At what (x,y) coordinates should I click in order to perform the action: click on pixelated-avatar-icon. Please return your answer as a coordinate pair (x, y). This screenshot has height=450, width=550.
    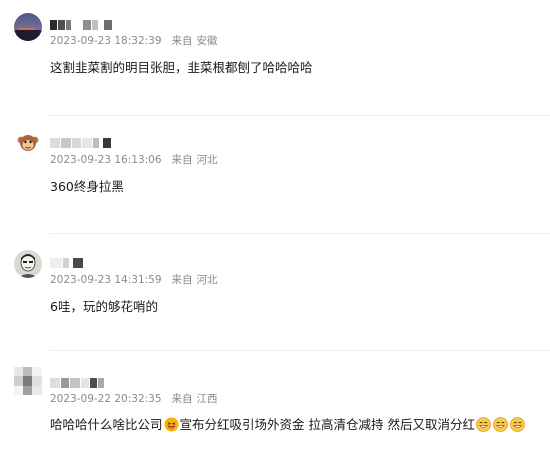
    Looking at the image, I should click on (28, 381).